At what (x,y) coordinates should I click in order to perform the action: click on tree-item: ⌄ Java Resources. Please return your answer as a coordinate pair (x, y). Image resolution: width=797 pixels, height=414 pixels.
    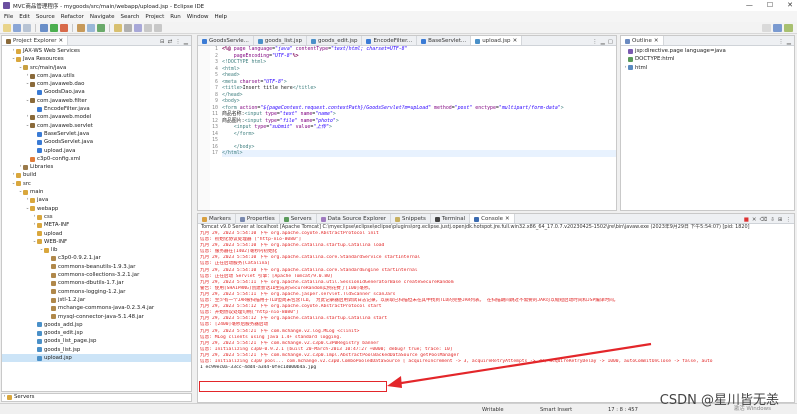
    Looking at the image, I should click on (96, 59).